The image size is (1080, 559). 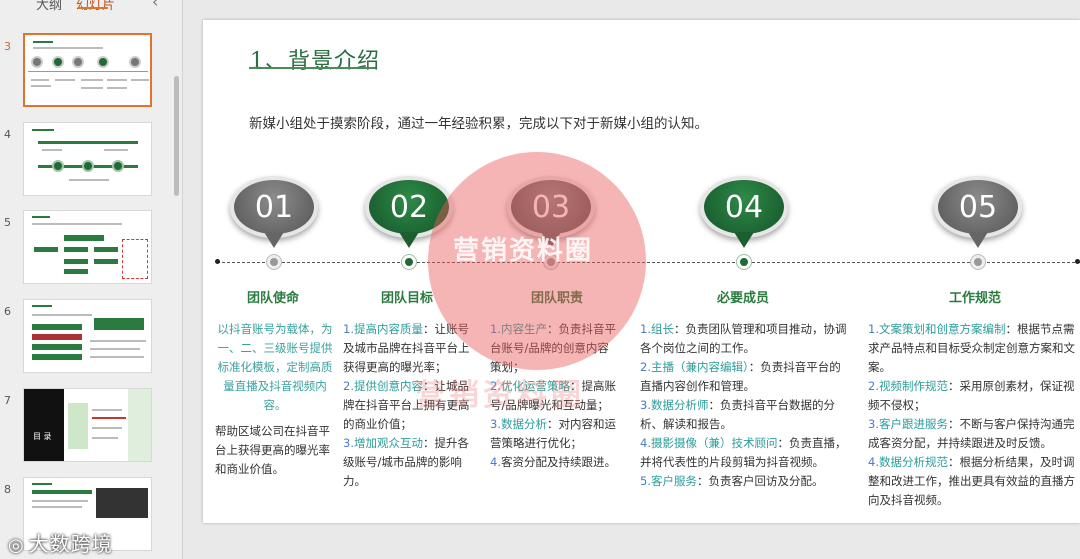 I want to click on pin-01: 01, so click(x=274, y=212).